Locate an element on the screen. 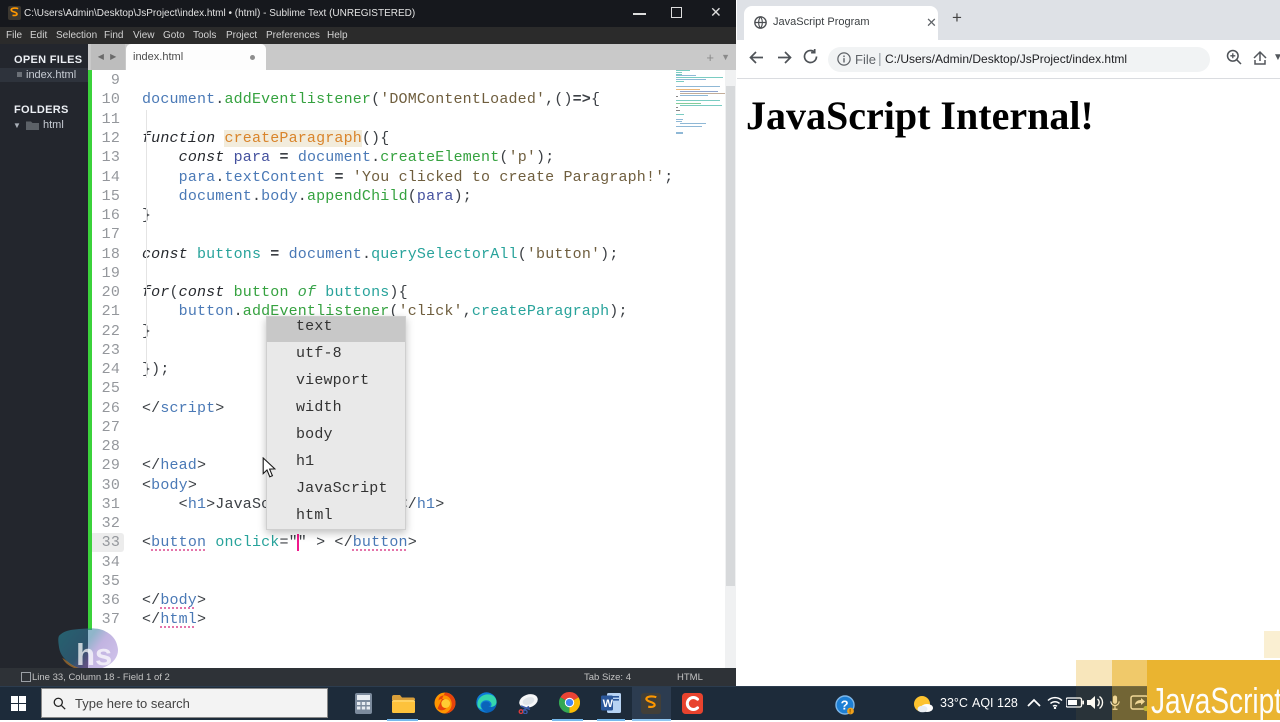 The width and height of the screenshot is (1280, 722). svg-text: hs is located at coordinates (94, 654).